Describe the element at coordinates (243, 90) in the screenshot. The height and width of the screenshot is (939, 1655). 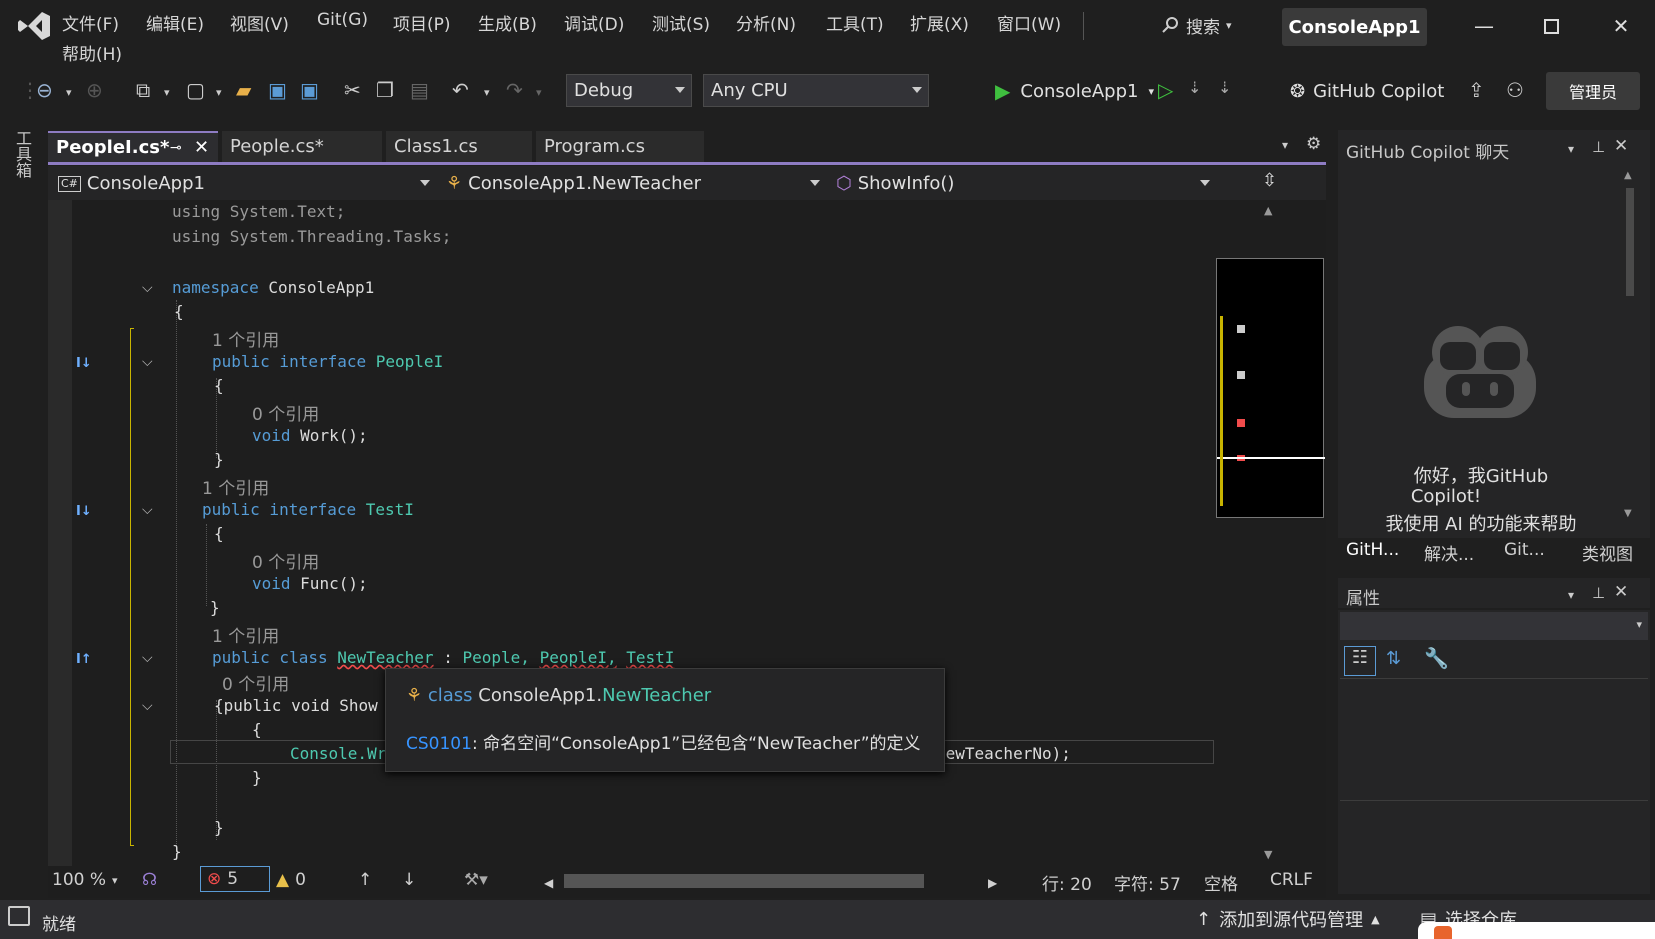
I see `open-folder-icon: ▰` at that location.